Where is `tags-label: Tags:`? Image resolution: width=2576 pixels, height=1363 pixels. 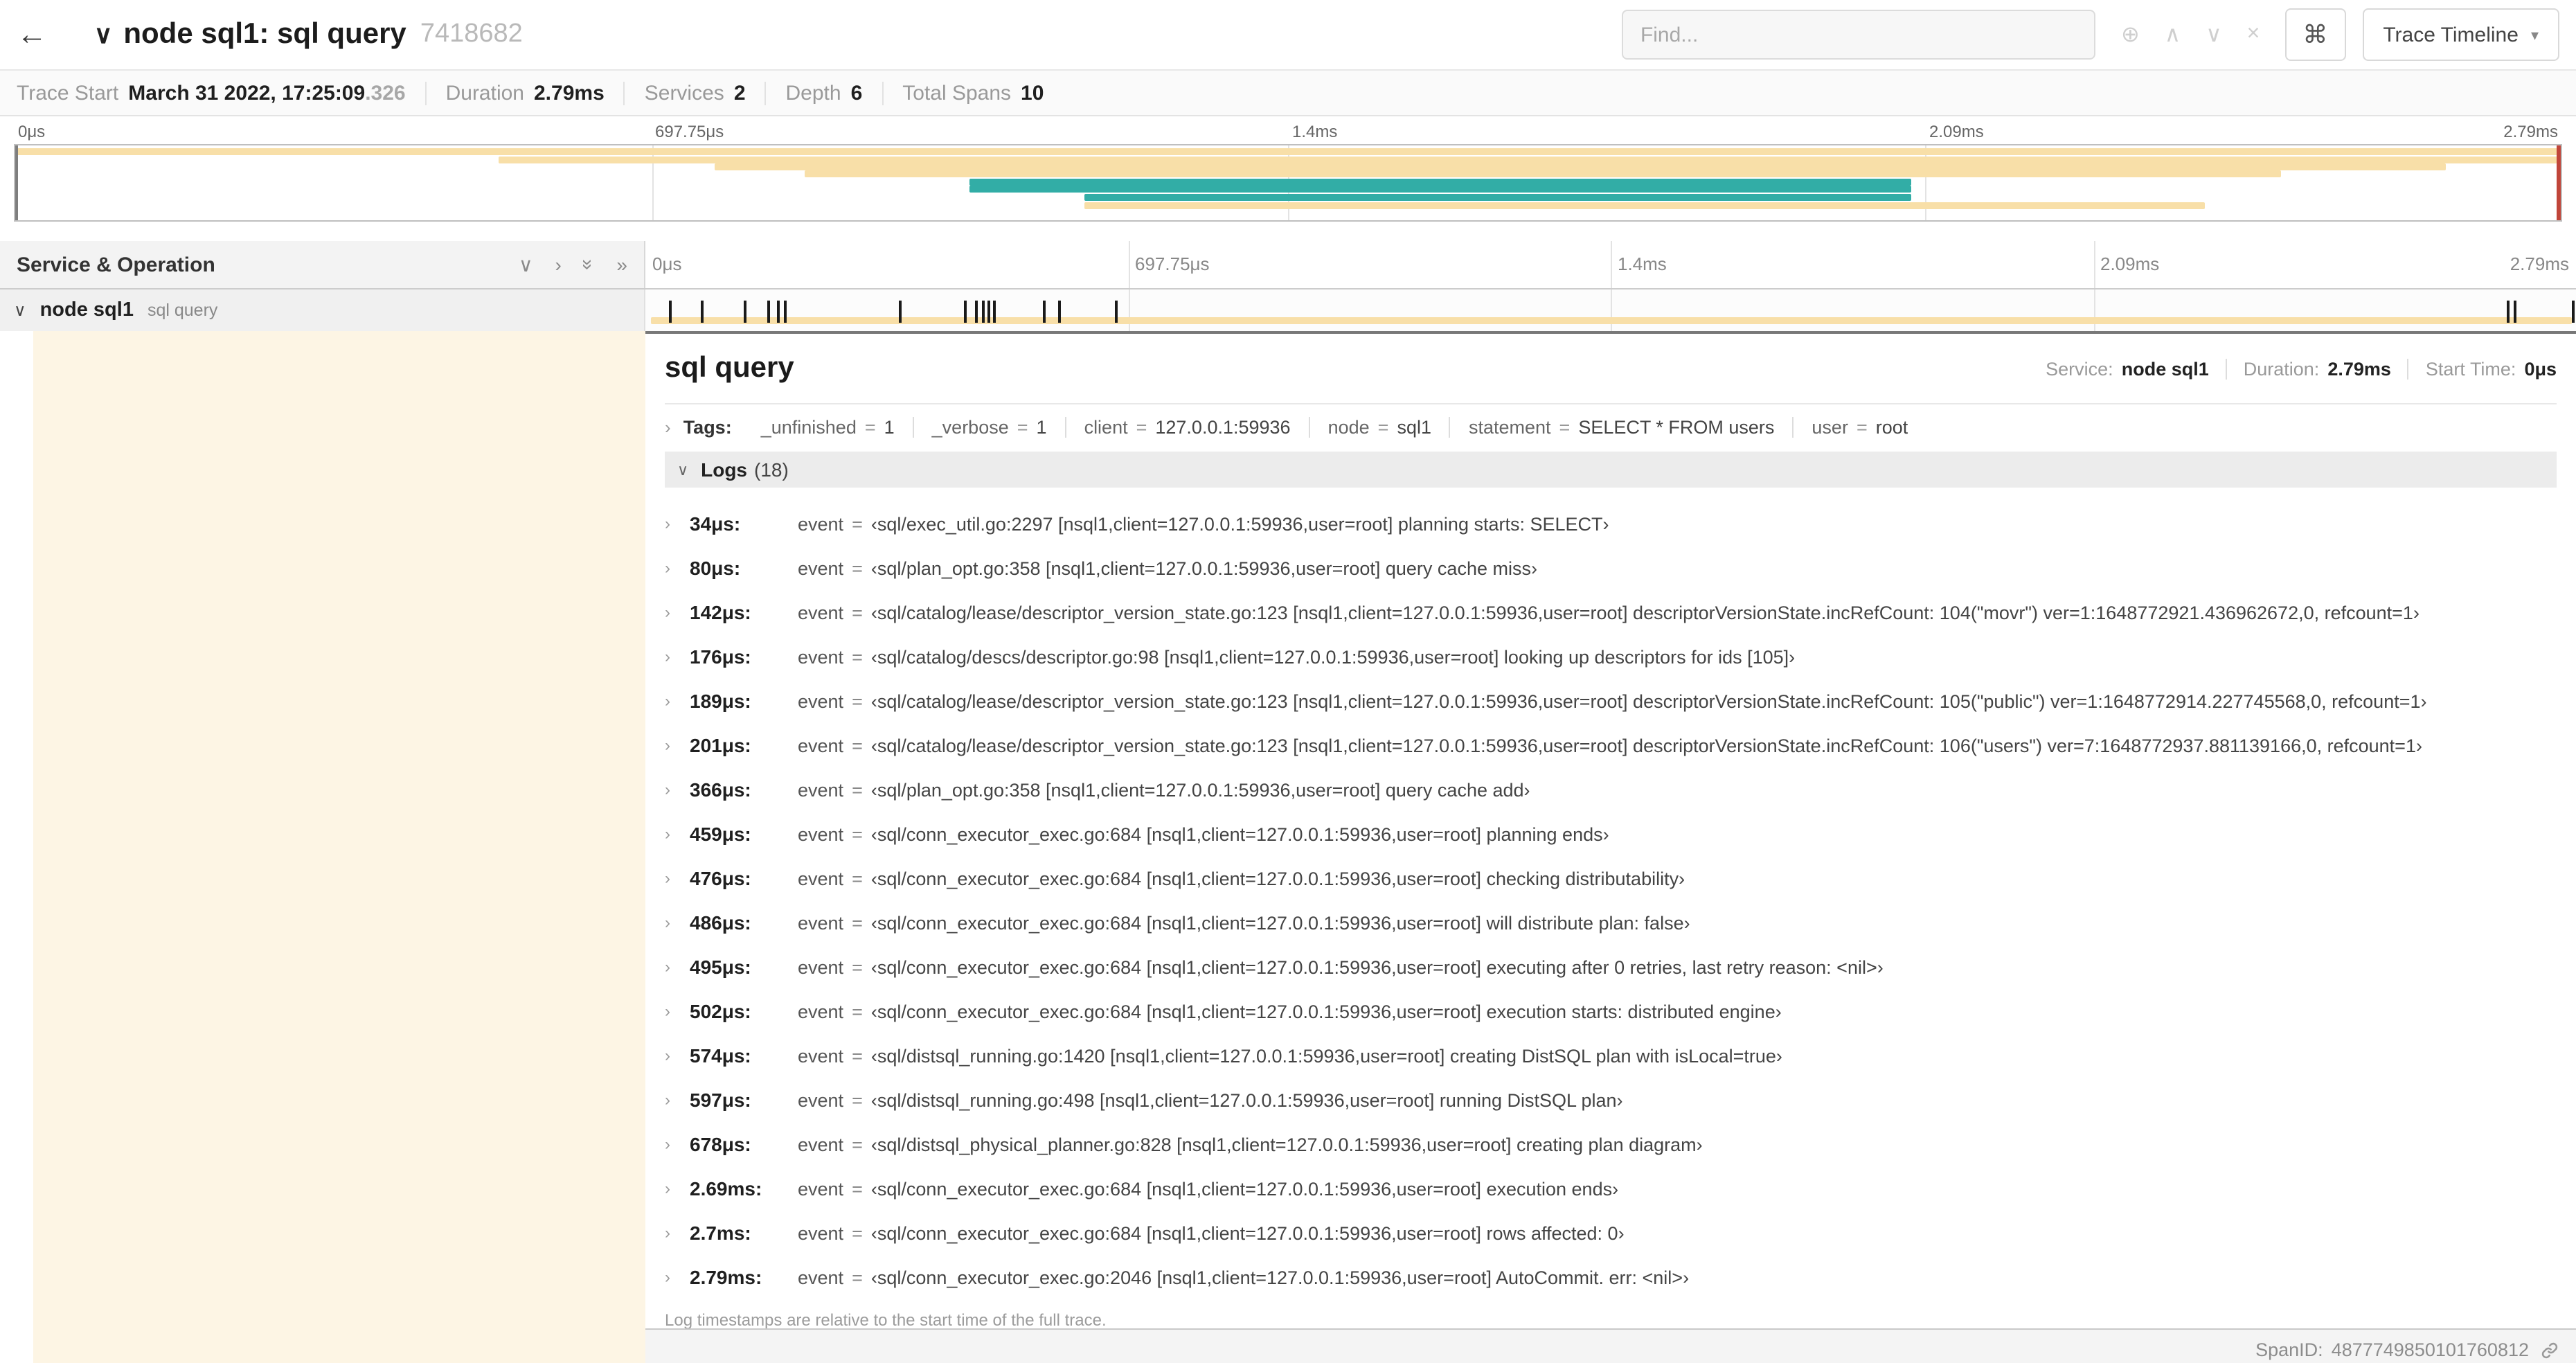
tags-label: Tags: is located at coordinates (707, 427).